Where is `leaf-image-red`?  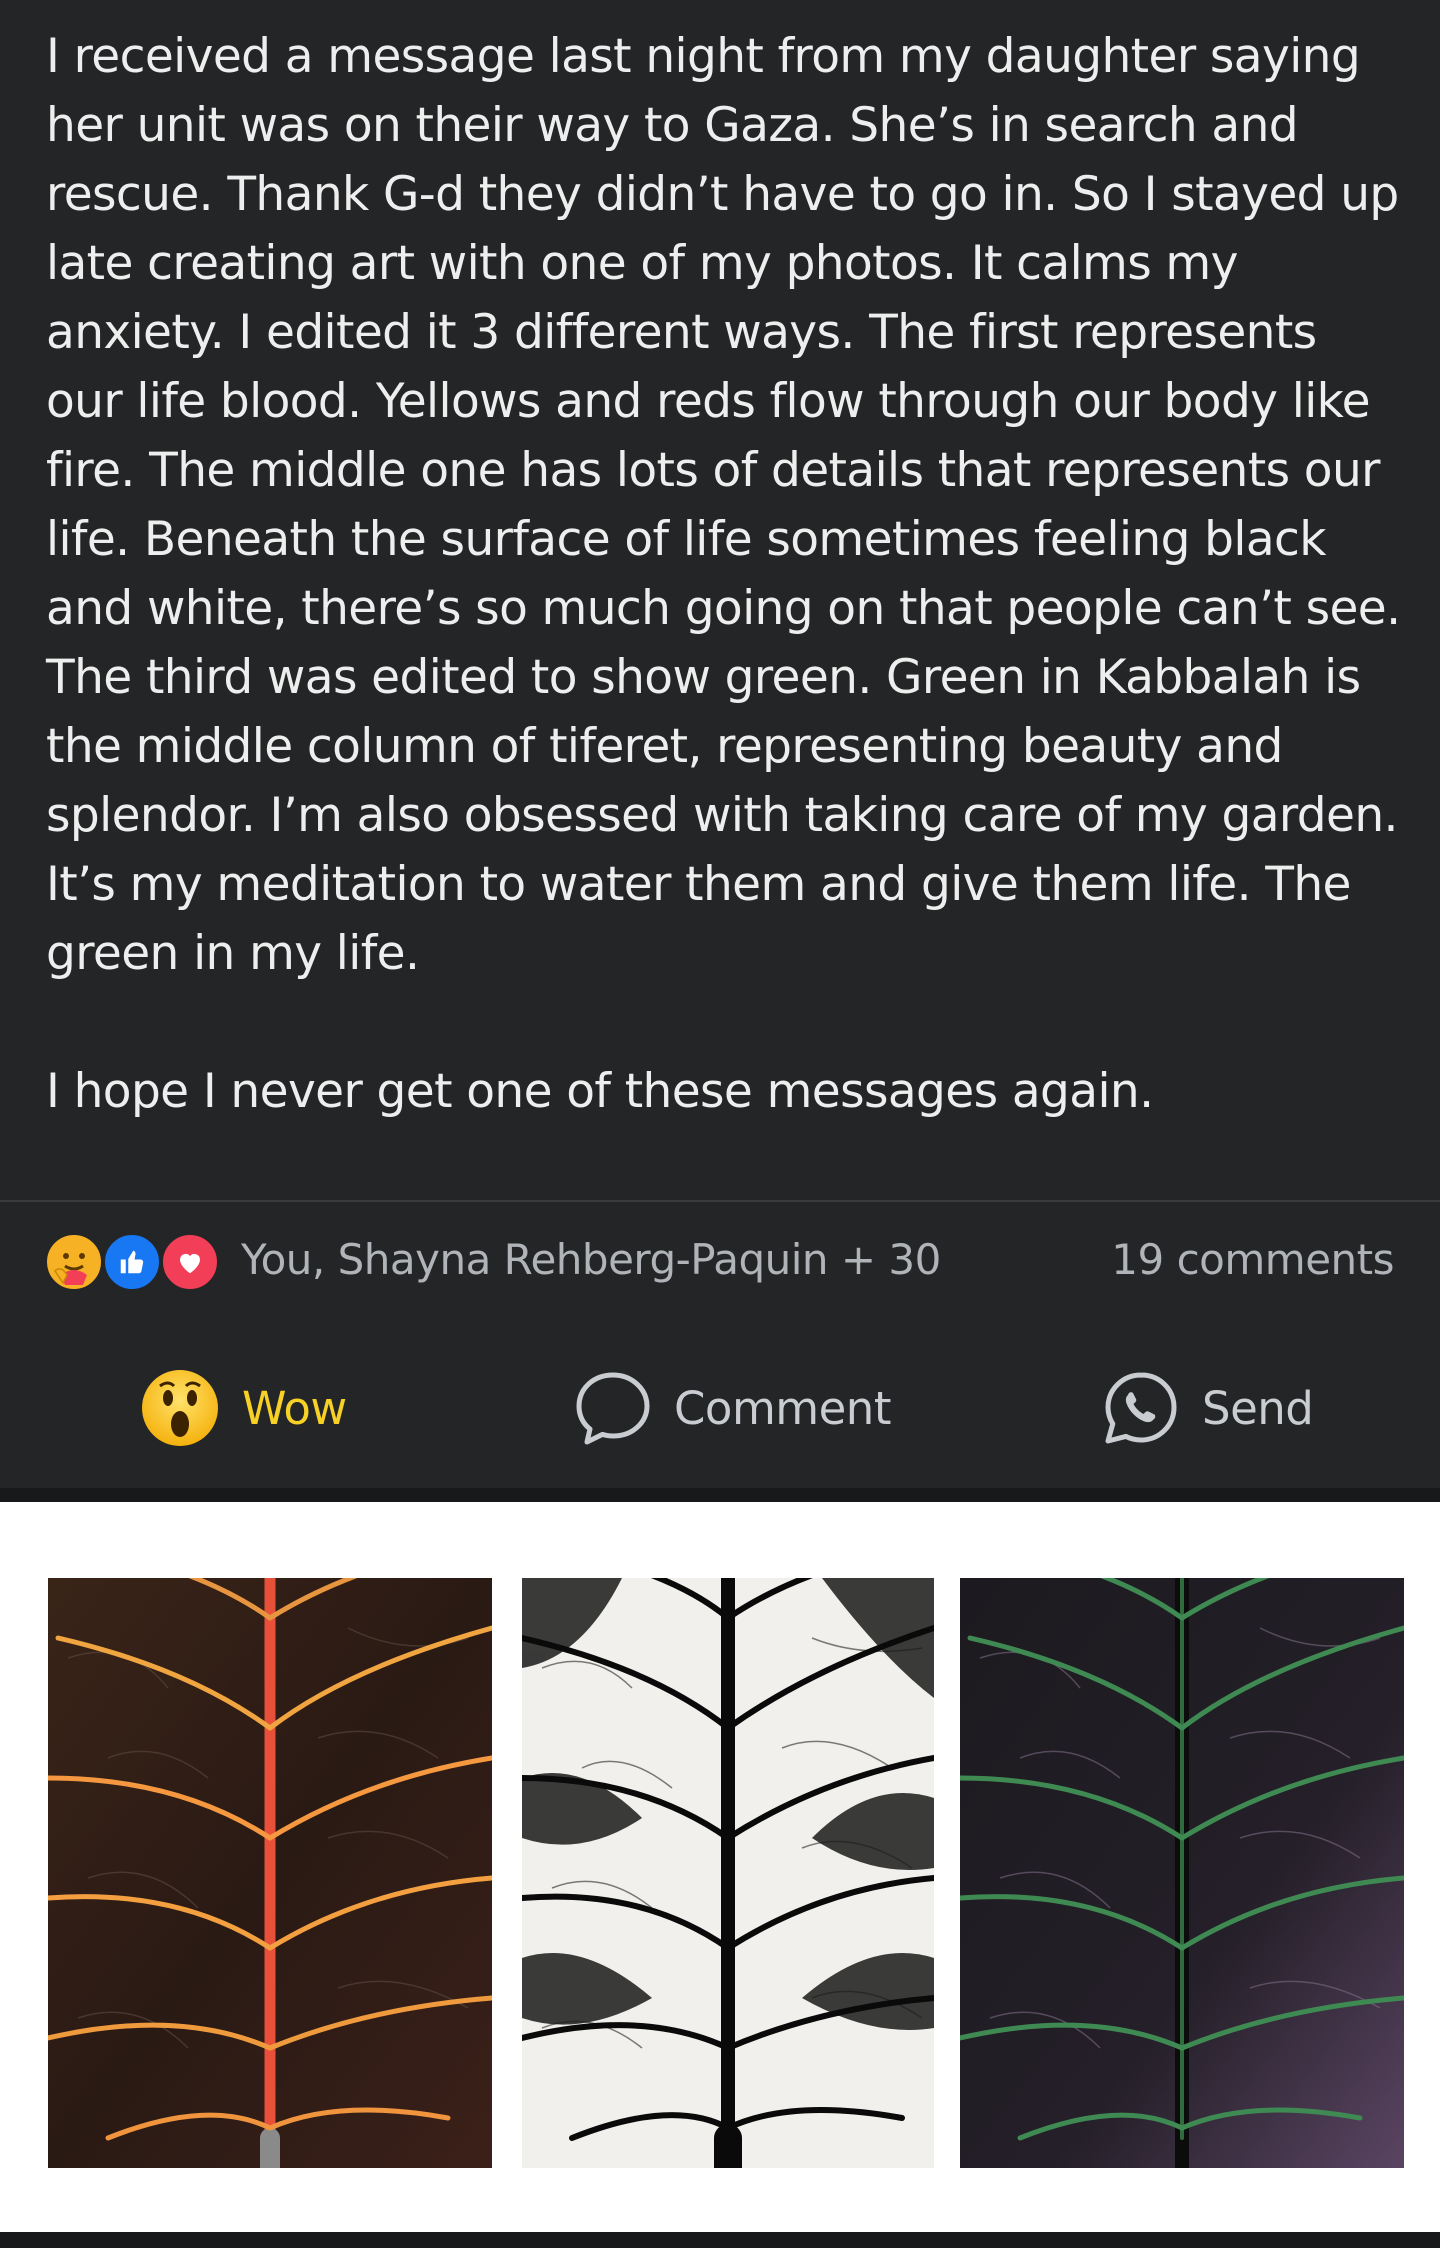
leaf-image-red is located at coordinates (270, 1873).